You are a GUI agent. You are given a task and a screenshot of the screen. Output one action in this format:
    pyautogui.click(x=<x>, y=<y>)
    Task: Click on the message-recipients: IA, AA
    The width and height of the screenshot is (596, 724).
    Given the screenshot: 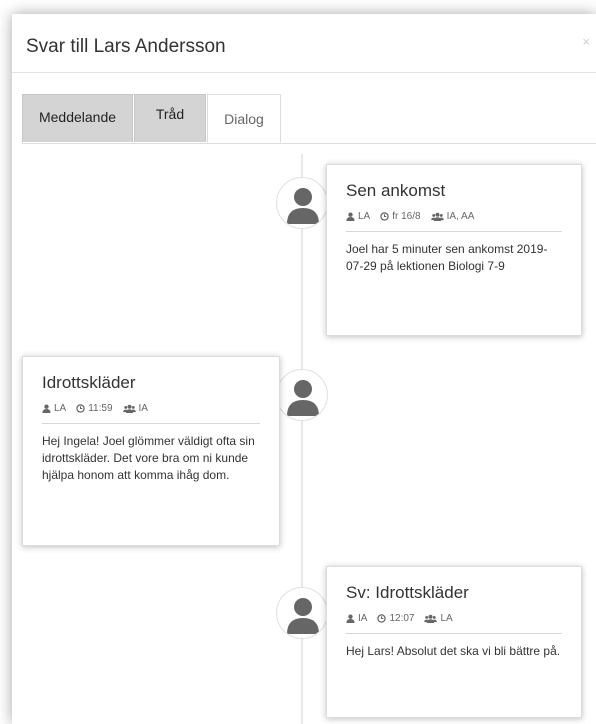 What is the action you would take?
    pyautogui.click(x=460, y=216)
    